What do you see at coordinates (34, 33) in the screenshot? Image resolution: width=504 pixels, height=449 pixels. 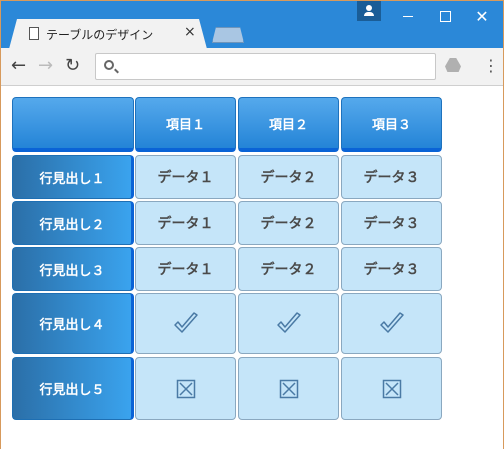 I see `document-icon` at bounding box center [34, 33].